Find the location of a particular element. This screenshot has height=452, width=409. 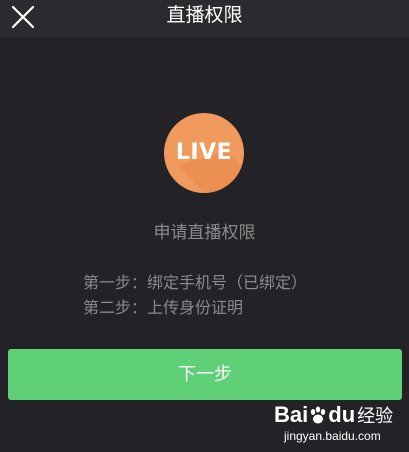

step-one: 第一步：绑定手机号（已绑定） is located at coordinates (195, 282).